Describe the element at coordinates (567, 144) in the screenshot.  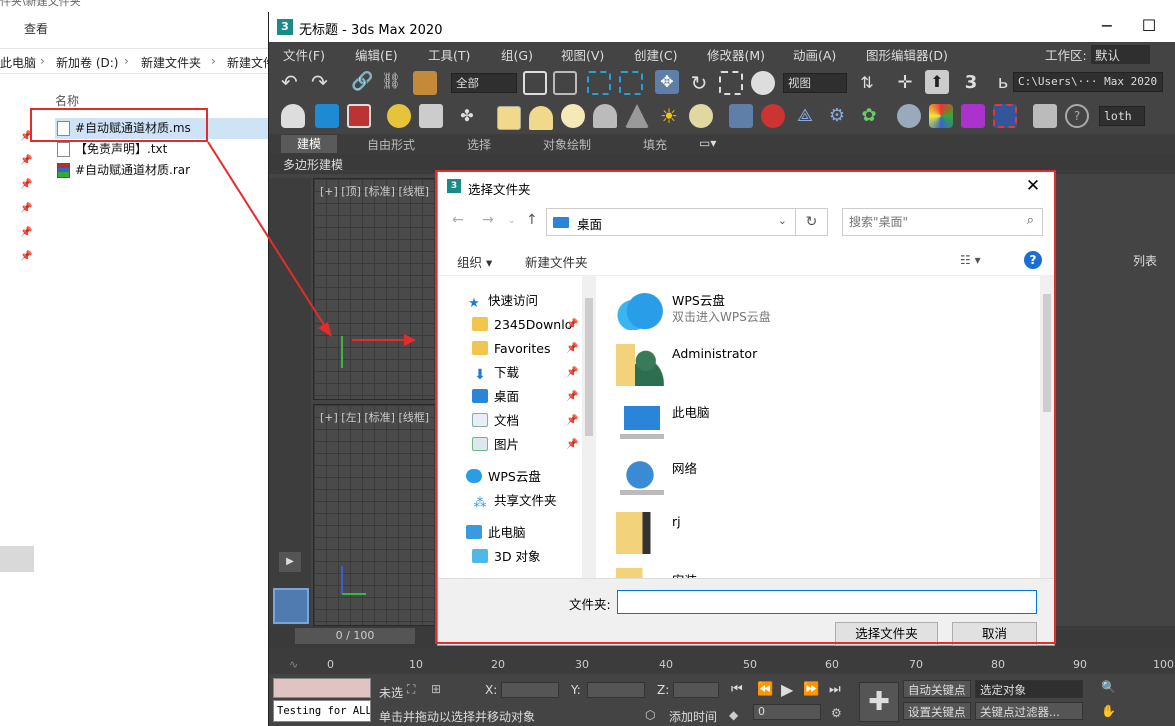
I see `tab-object-paint: 对象绘制` at that location.